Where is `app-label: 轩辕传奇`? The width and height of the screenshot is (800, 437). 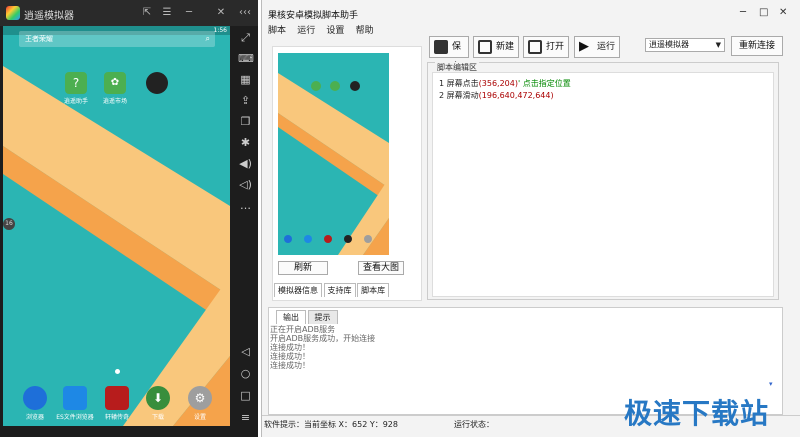
app-label: 轩辕传奇 is located at coordinates (116, 417).